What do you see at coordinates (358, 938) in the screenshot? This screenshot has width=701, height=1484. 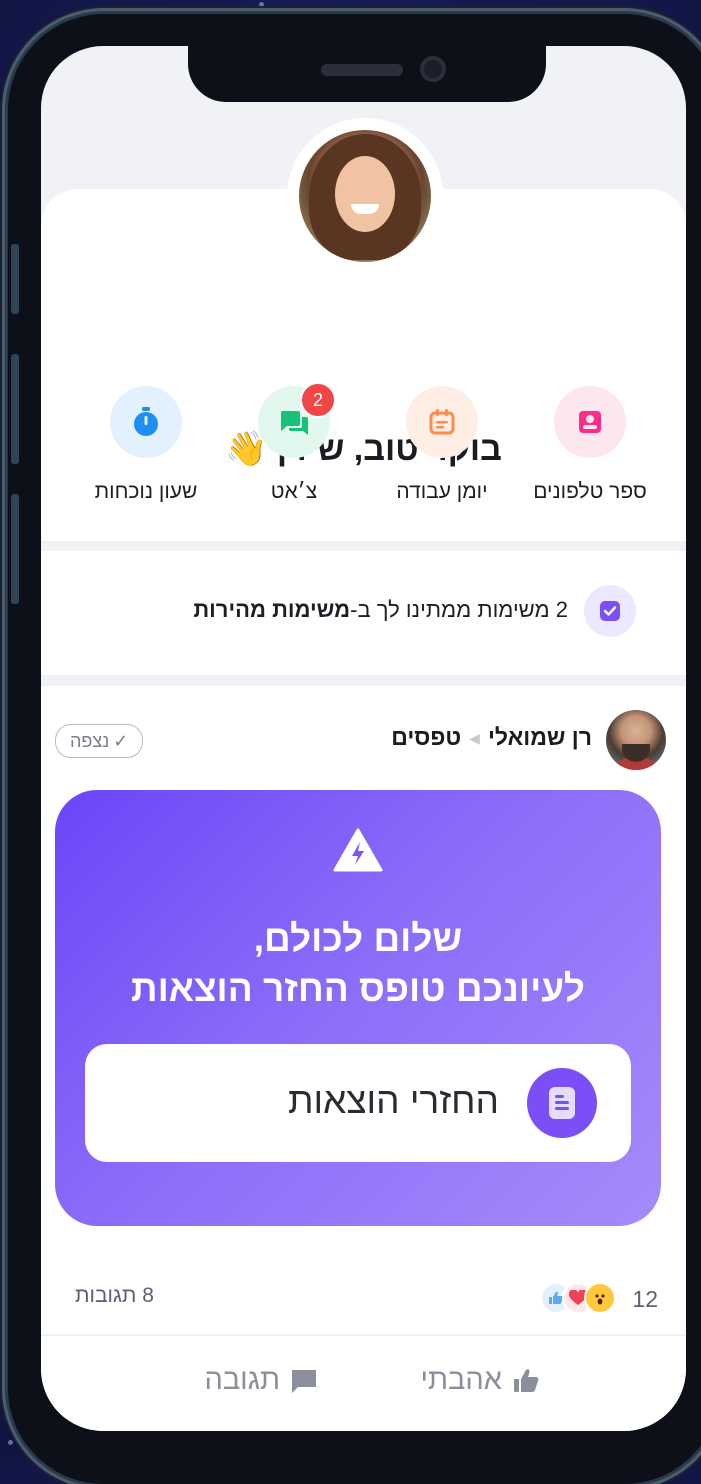 I see `promo-title-line-1: שלום לכולם,` at bounding box center [358, 938].